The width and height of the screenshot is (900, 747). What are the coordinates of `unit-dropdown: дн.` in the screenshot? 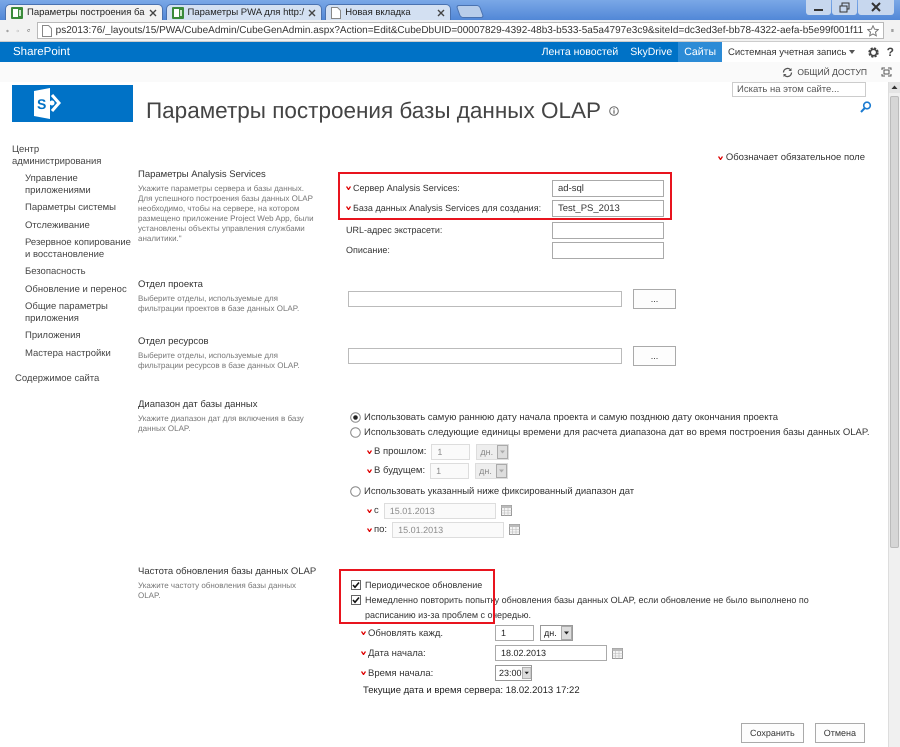 It's located at (556, 633).